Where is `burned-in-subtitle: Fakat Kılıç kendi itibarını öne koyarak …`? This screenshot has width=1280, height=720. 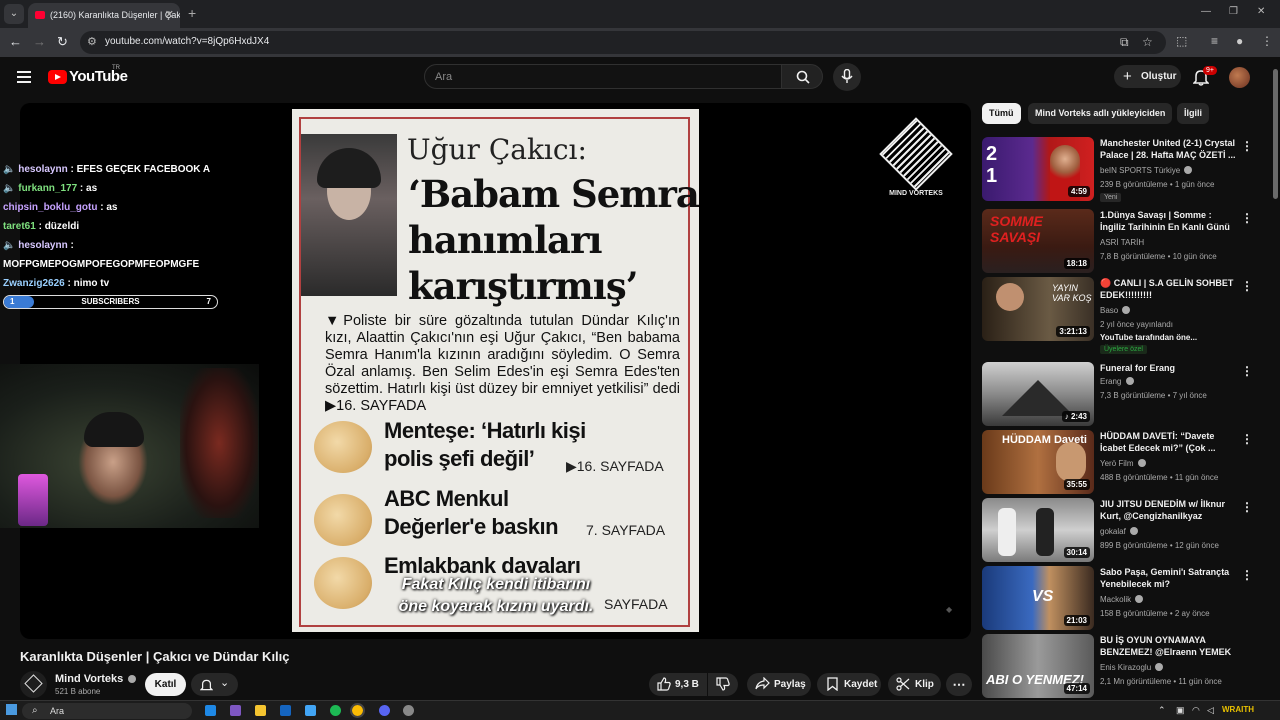 burned-in-subtitle: Fakat Kılıç kendi itibarını öne koyarak … is located at coordinates (496, 596).